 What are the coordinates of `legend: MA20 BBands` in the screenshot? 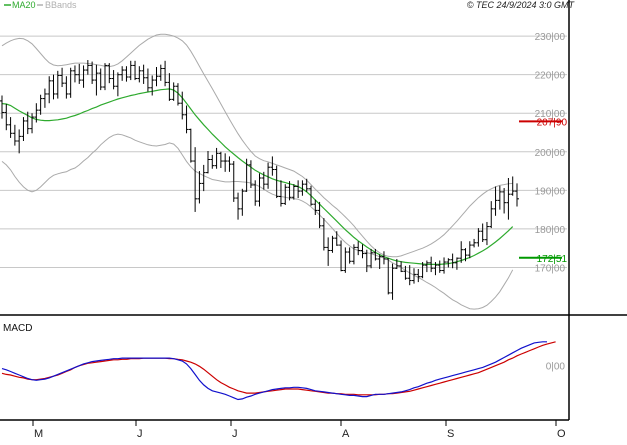 It's located at (40, 5).